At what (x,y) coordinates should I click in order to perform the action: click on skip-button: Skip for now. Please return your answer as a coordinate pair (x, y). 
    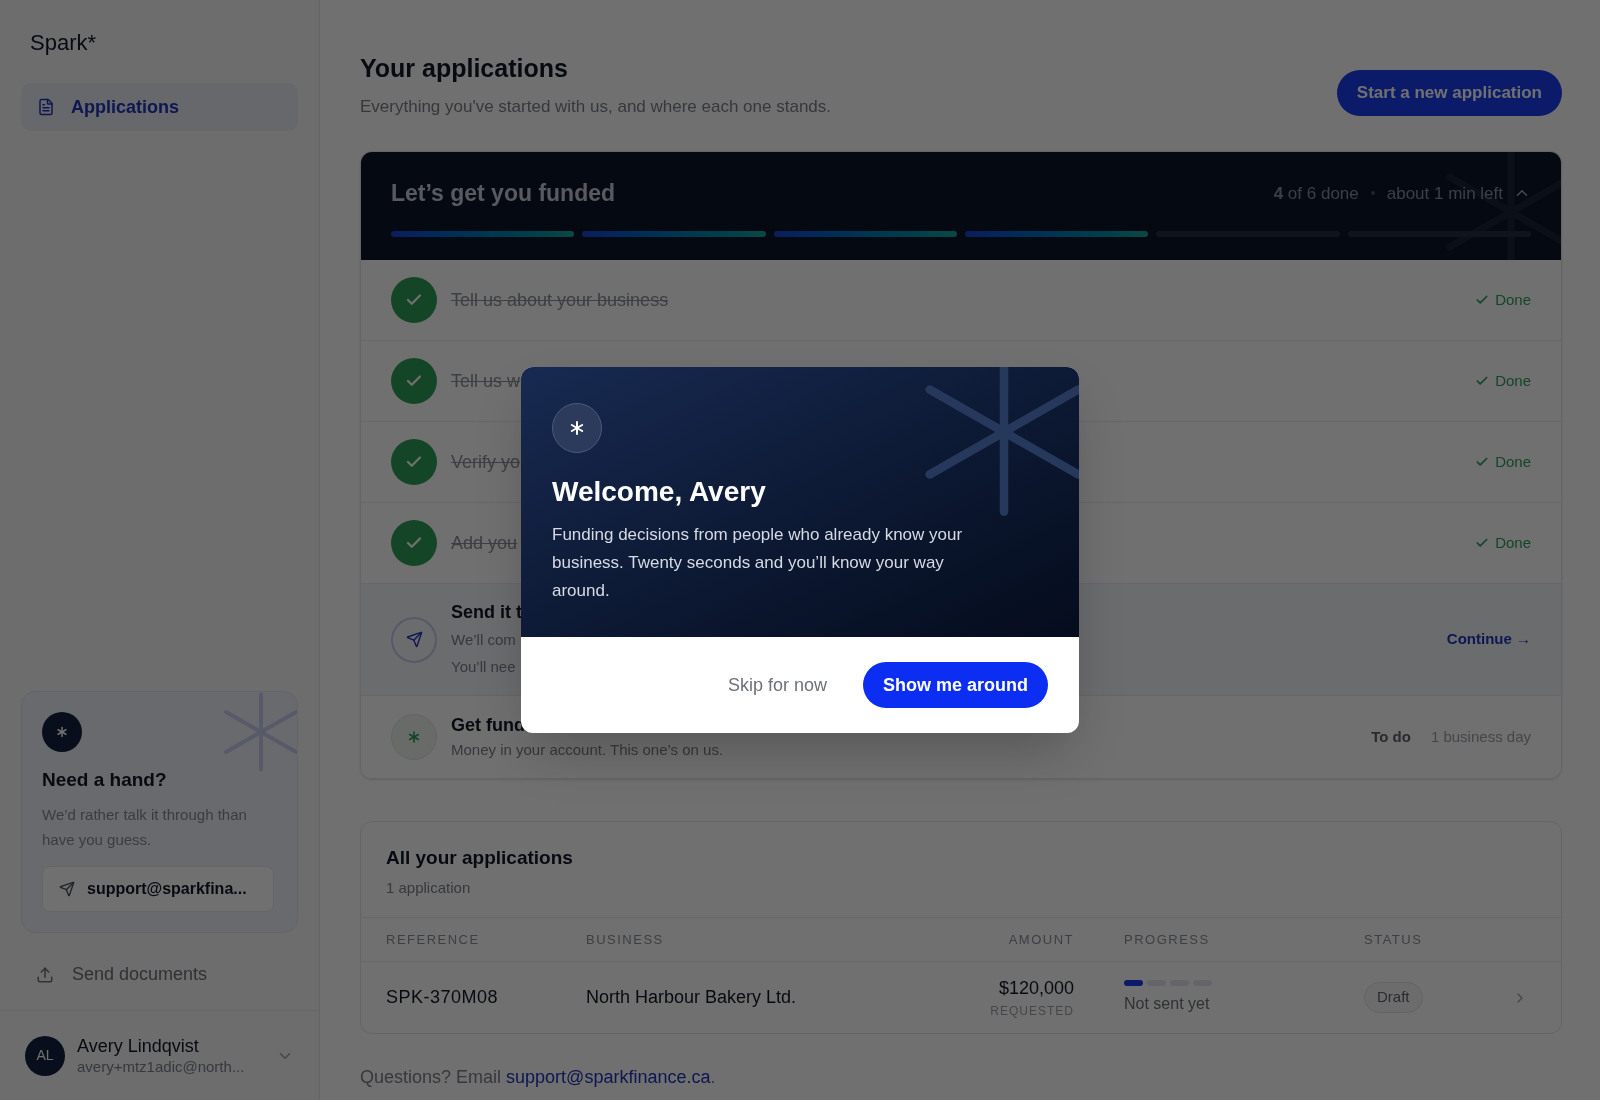
    Looking at the image, I should click on (777, 685).